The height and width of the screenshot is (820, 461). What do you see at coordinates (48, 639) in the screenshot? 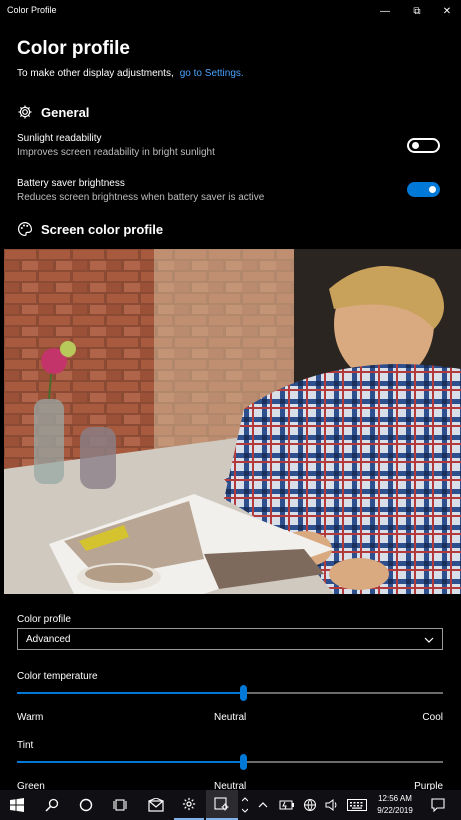
I see `color-profile-selected-value: Advanced` at bounding box center [48, 639].